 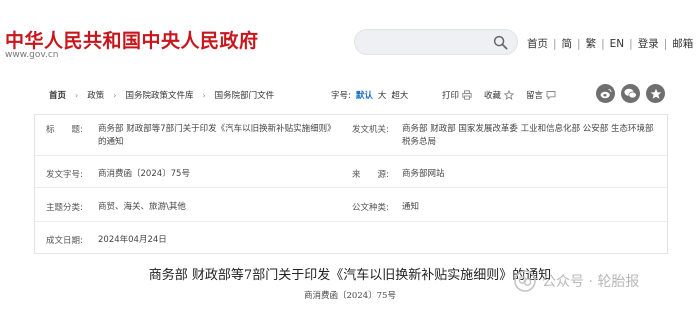 What do you see at coordinates (682, 43) in the screenshot?
I see `toplink-mailbox: 邮箱` at bounding box center [682, 43].